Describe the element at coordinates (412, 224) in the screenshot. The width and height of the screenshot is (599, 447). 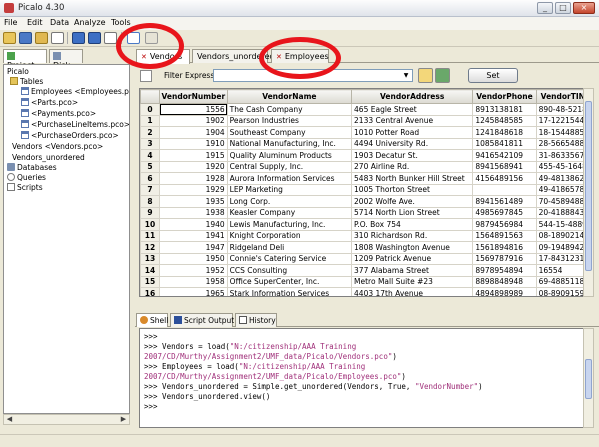
I see `table-cell: P.O. Box 754` at that location.